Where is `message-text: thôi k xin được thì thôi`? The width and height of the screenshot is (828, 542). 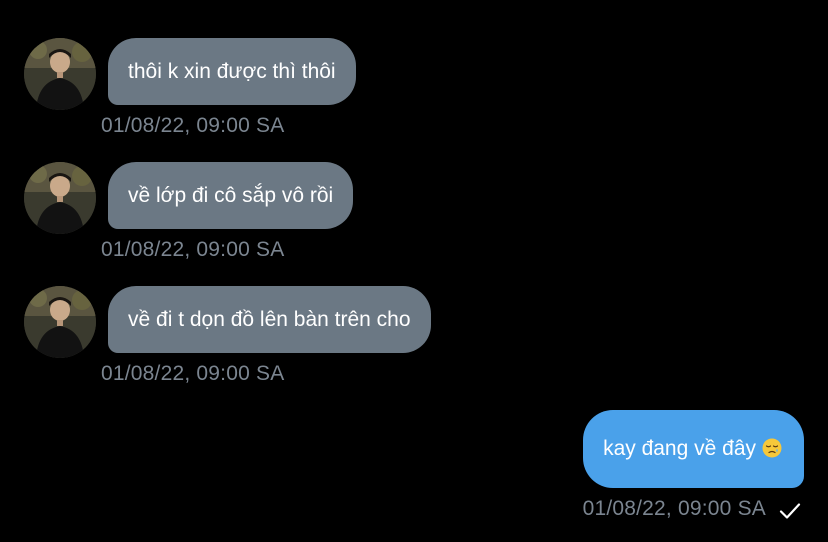
message-text: thôi k xin được thì thôi is located at coordinates (232, 71).